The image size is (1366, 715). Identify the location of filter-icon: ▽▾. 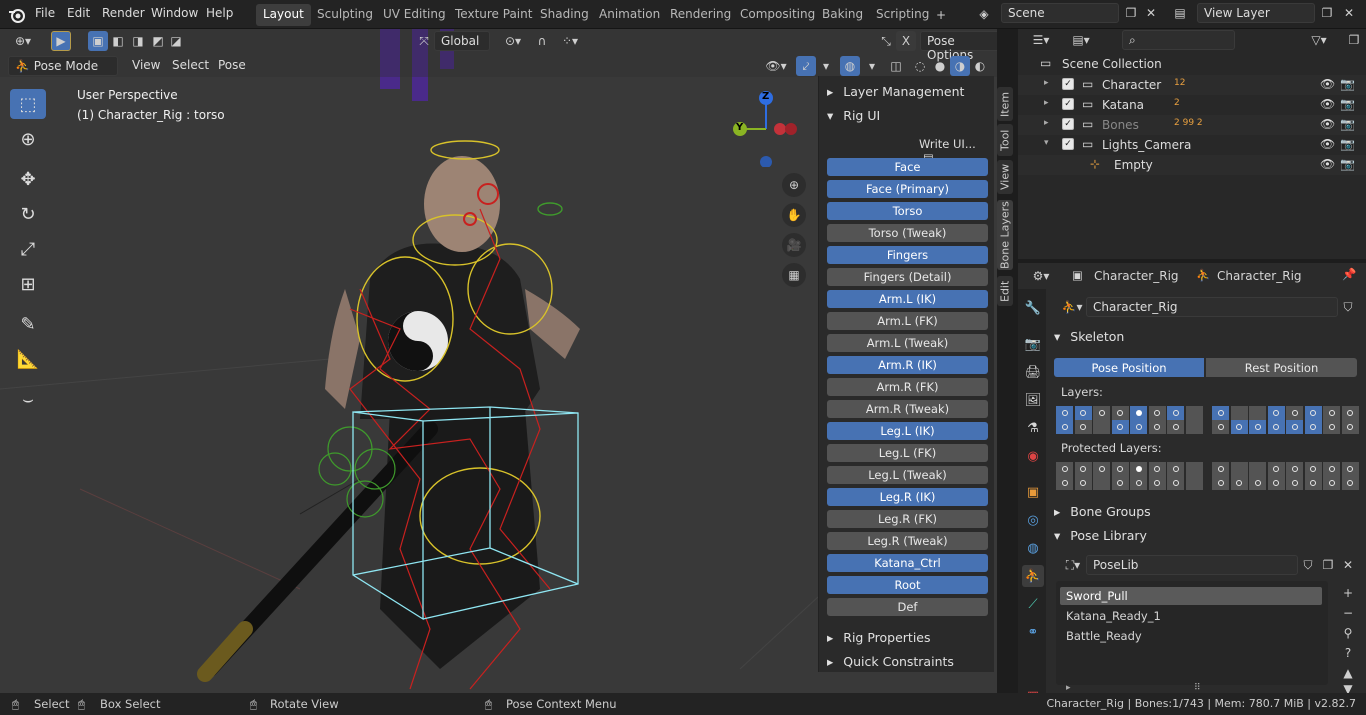
(1319, 40).